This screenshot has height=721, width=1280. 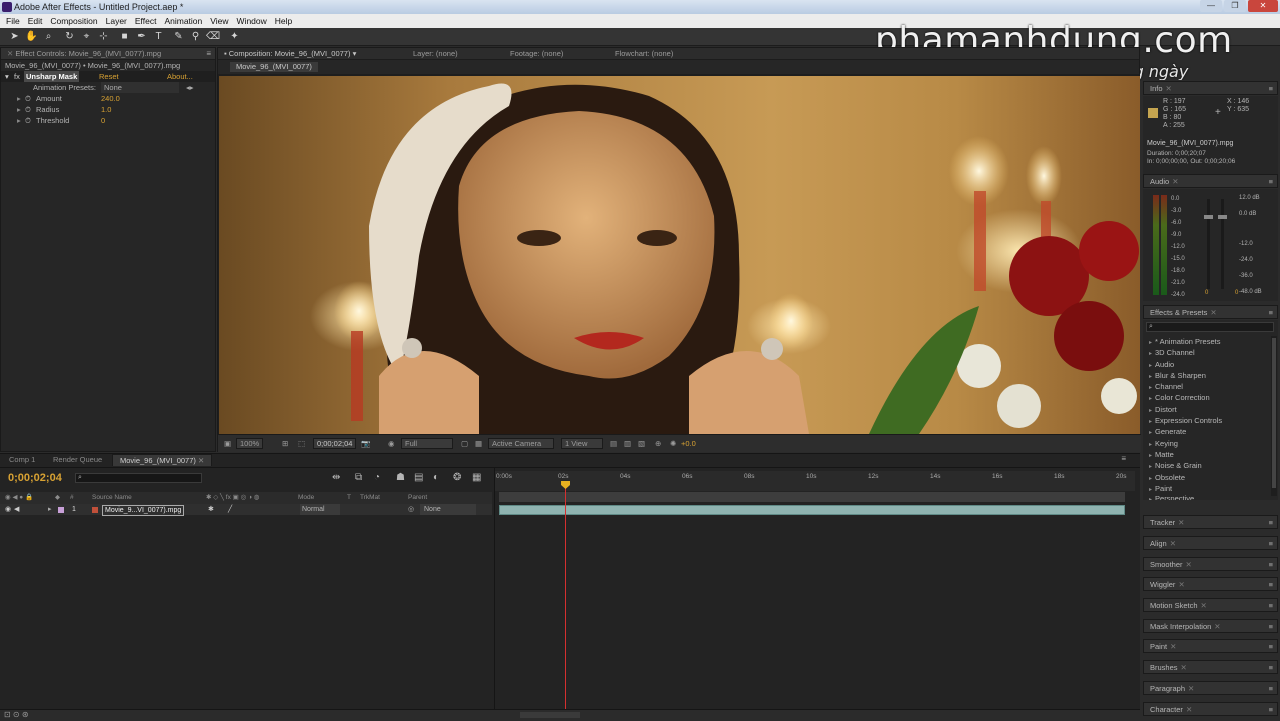 I want to click on audio-slider-left, so click(x=1208, y=244).